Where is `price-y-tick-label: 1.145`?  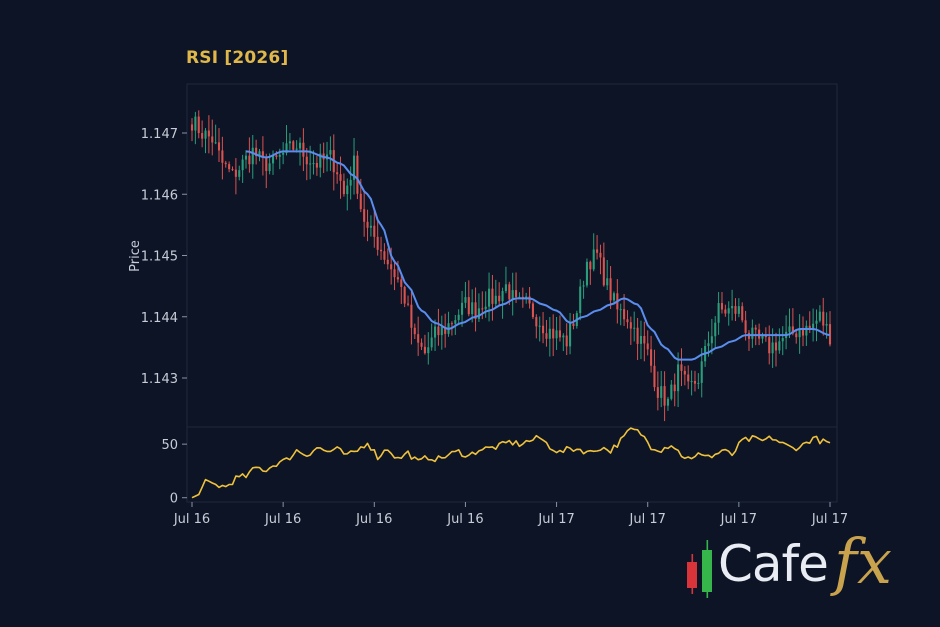 price-y-tick-label: 1.145 is located at coordinates (159, 257).